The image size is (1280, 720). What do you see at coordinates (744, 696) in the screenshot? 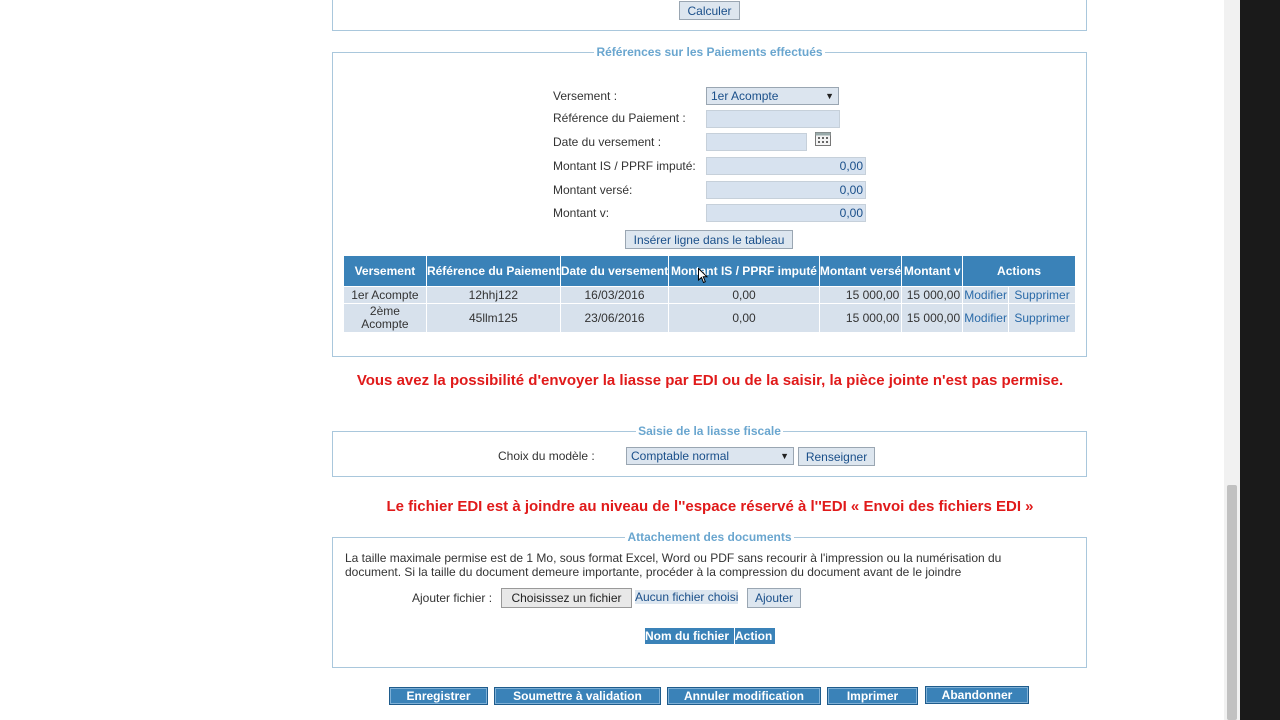
I see `annuler-modification-button: Annuler modification` at bounding box center [744, 696].